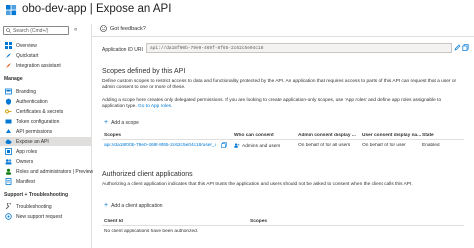  I want to click on sidebar-item-branding: Branding, so click(45, 91).